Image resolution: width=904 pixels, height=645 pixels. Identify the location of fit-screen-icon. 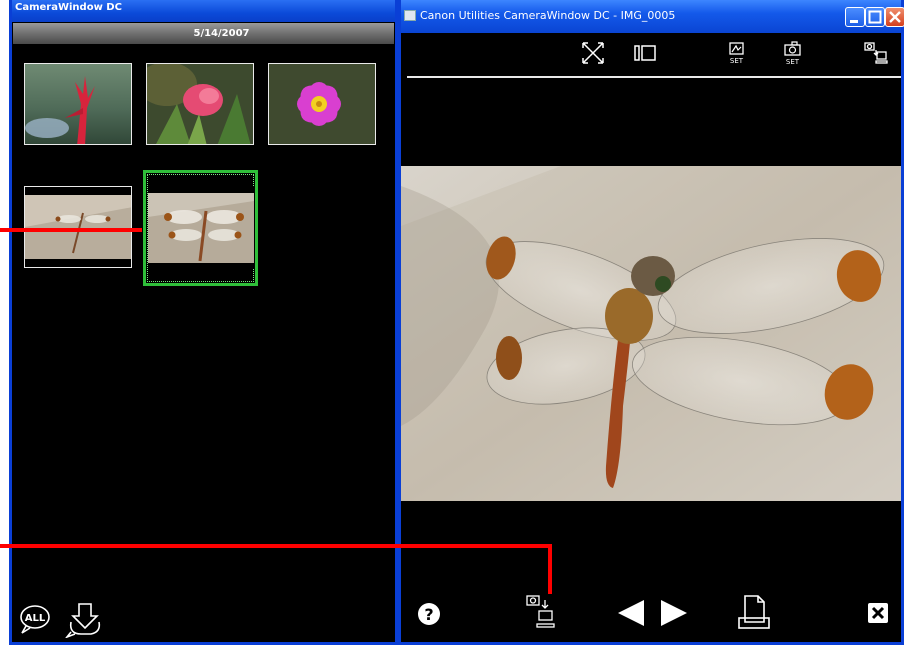
(593, 53).